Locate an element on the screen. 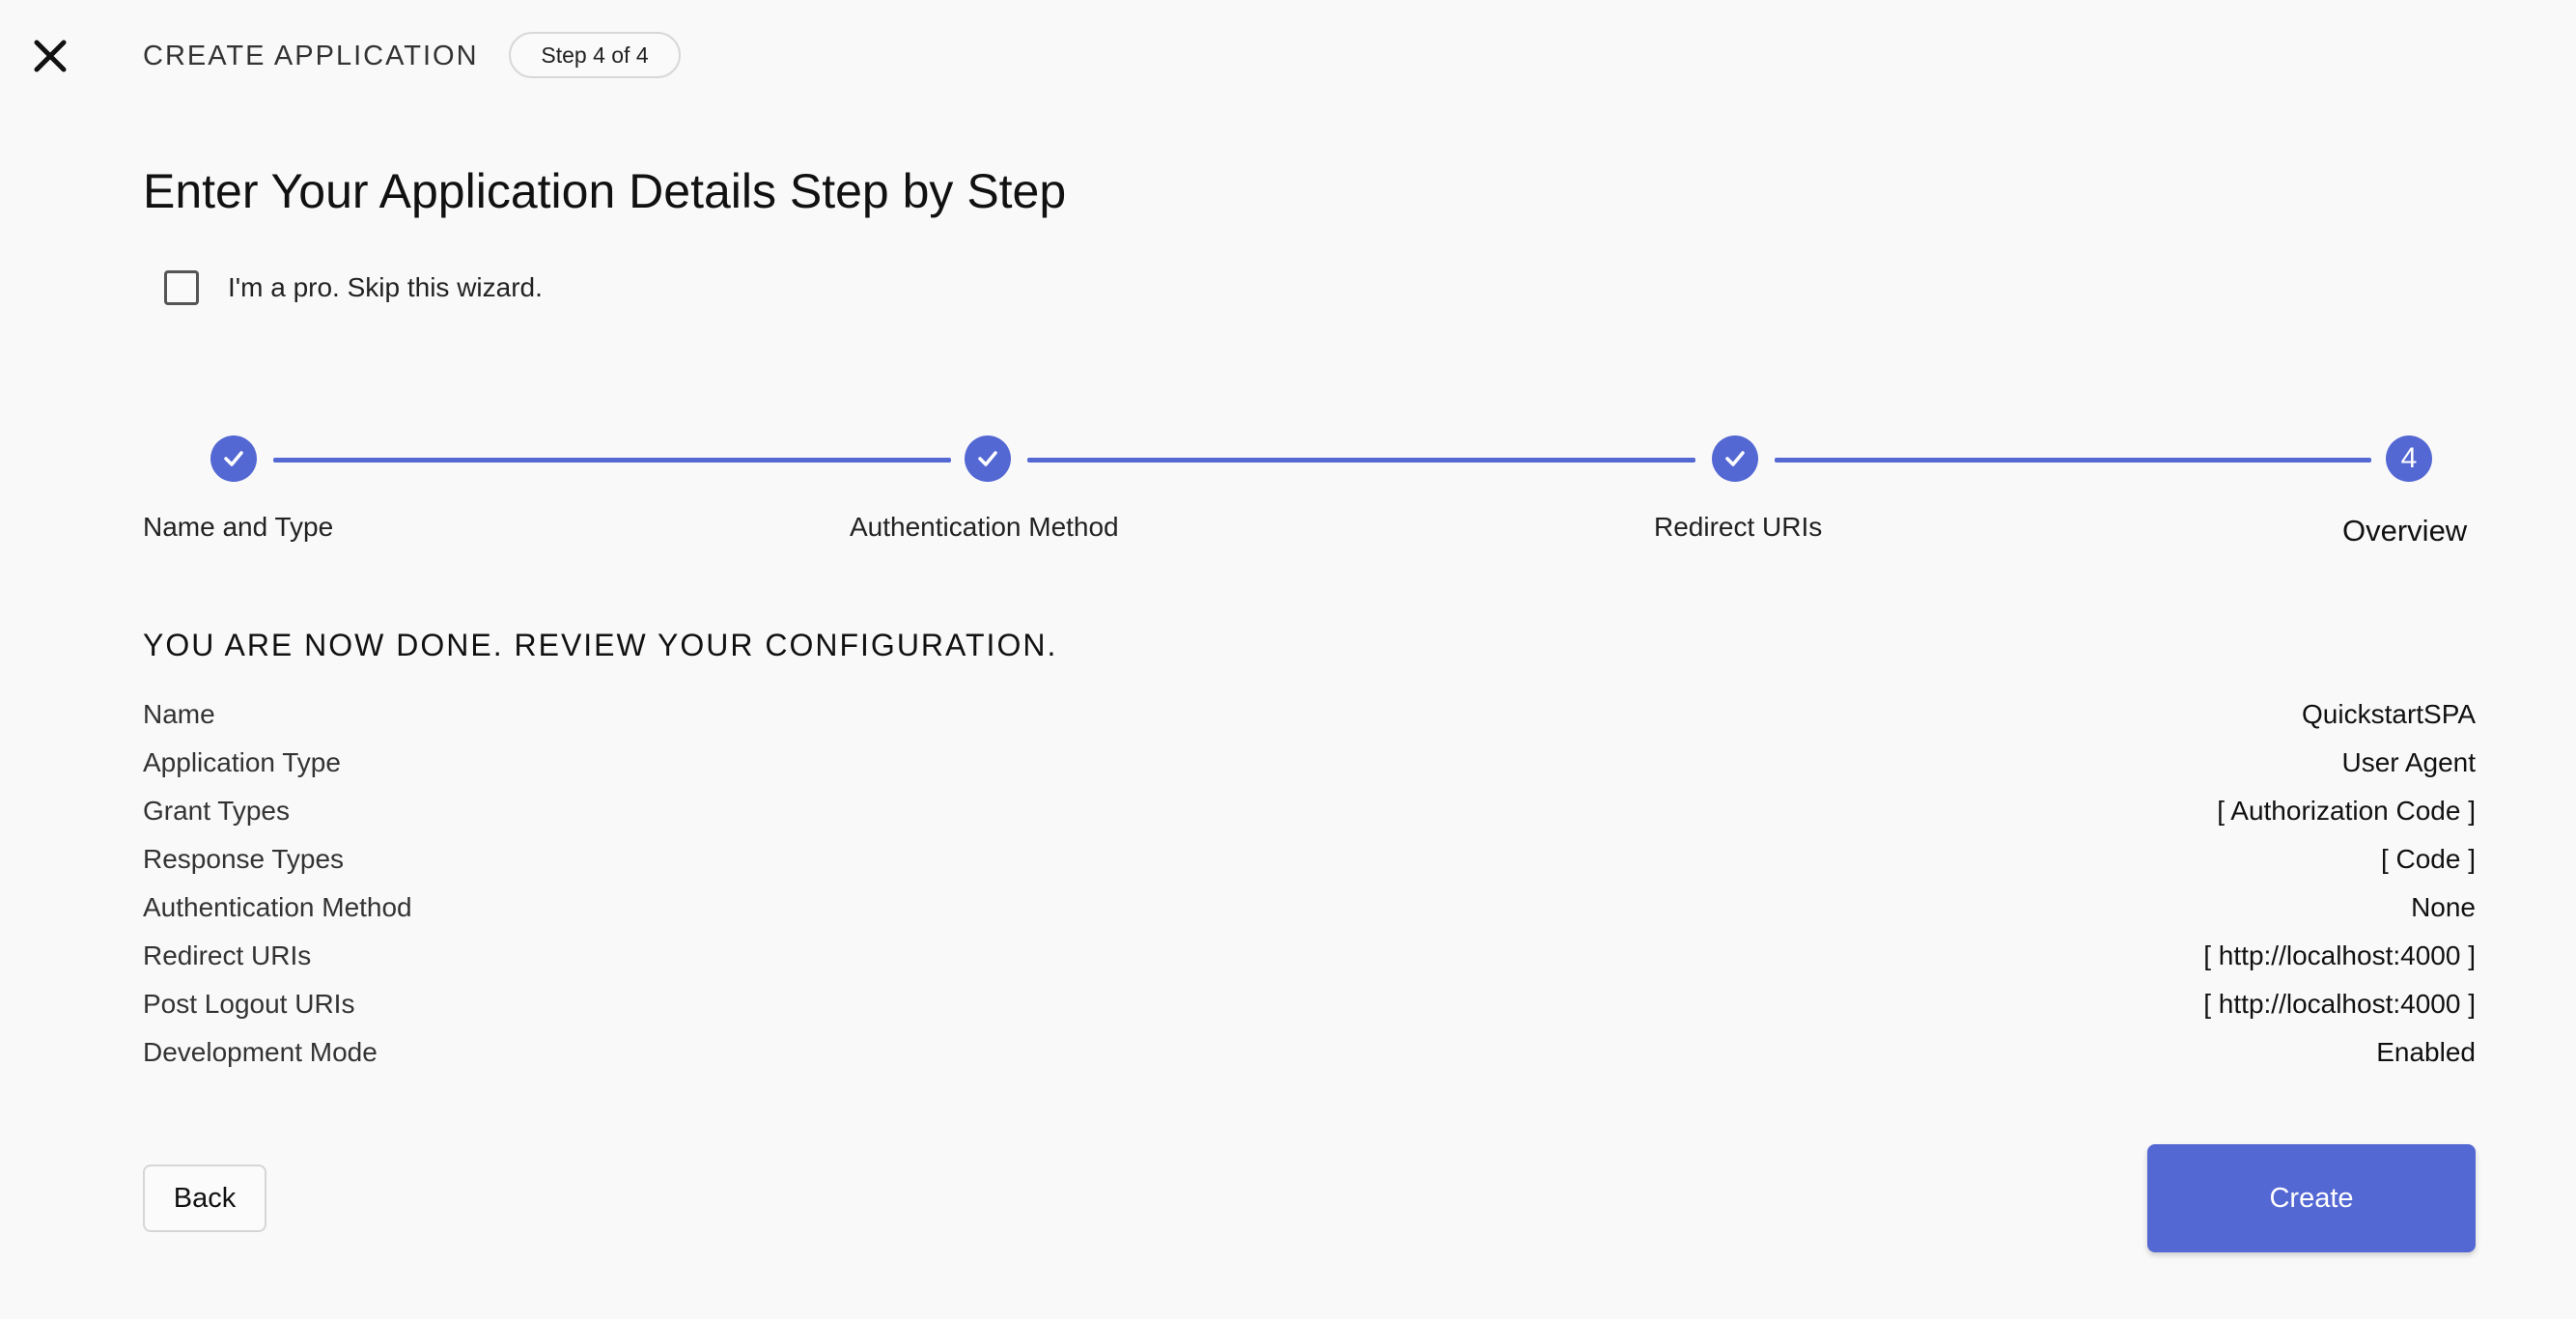  config-key: Authentication Method is located at coordinates (278, 907).